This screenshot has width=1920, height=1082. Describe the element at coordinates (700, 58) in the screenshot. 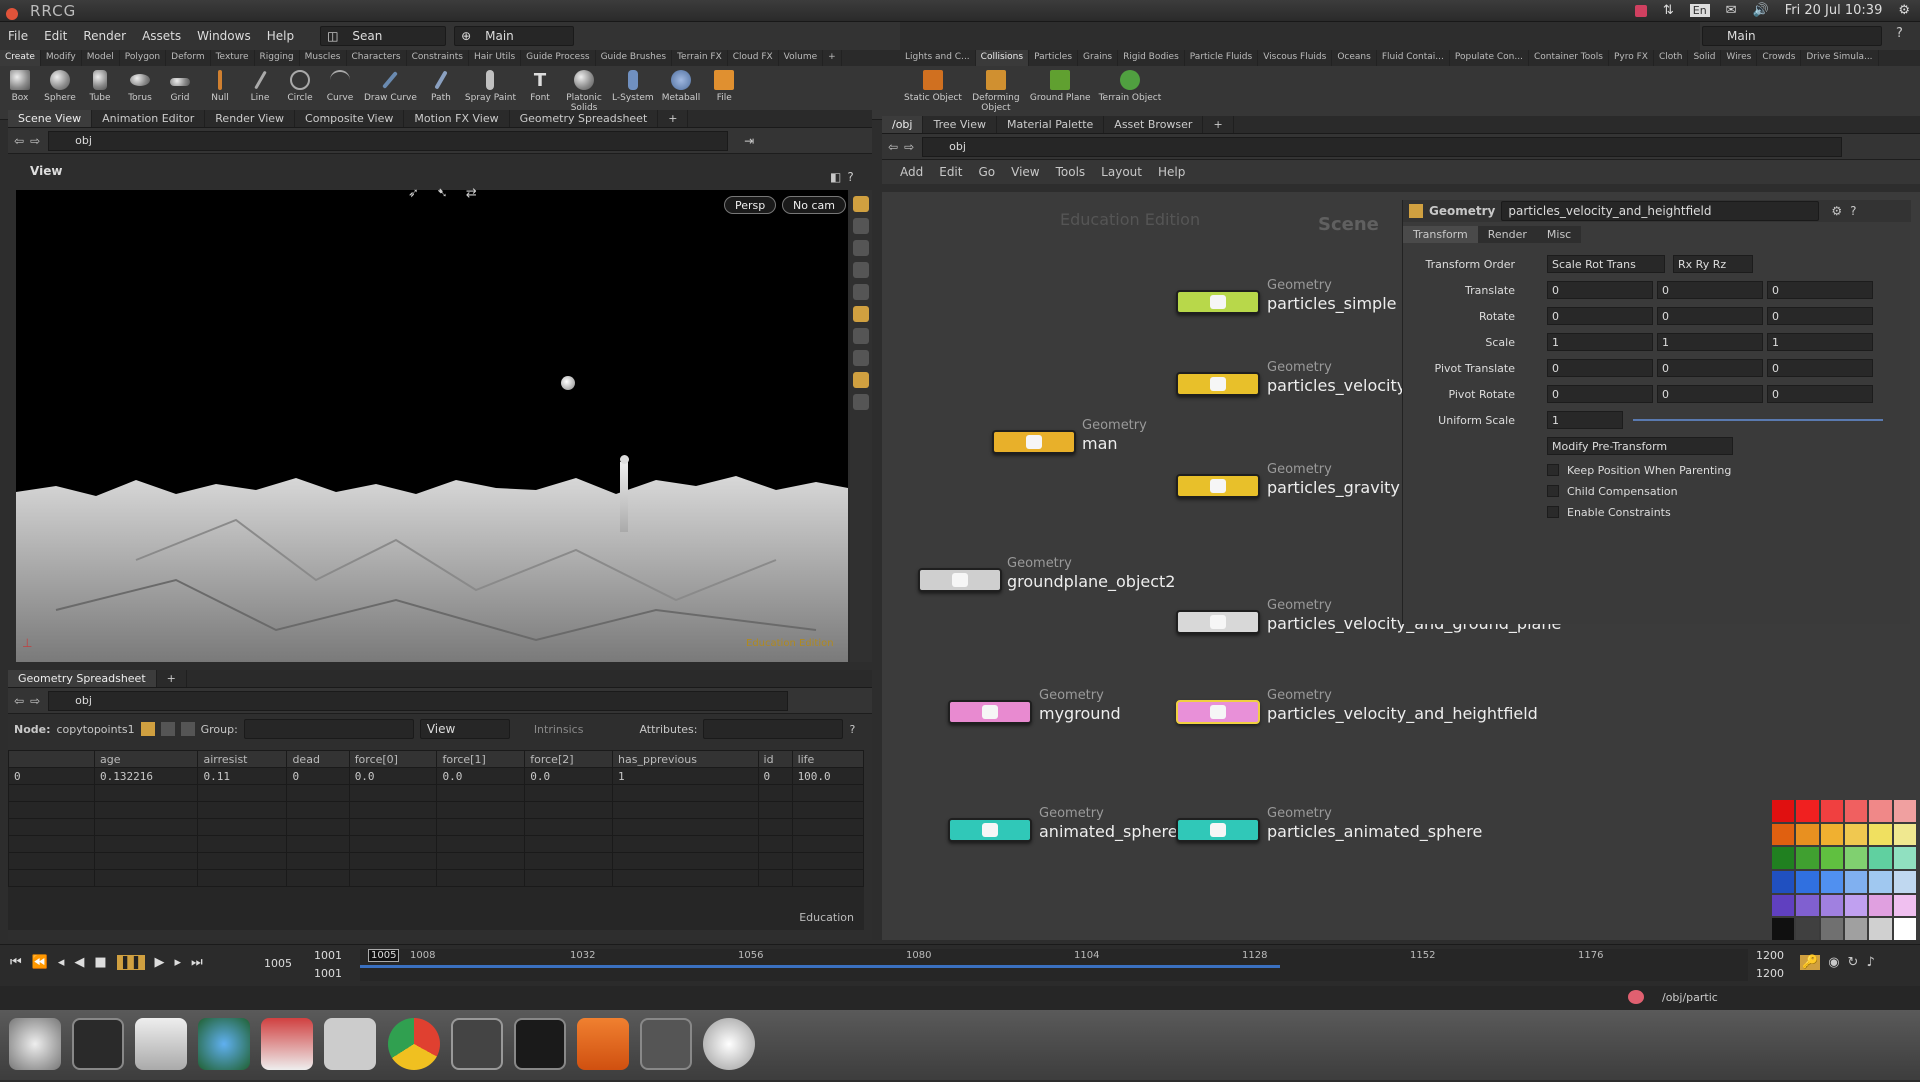

I see `shelf-tab: Terrain FX` at that location.